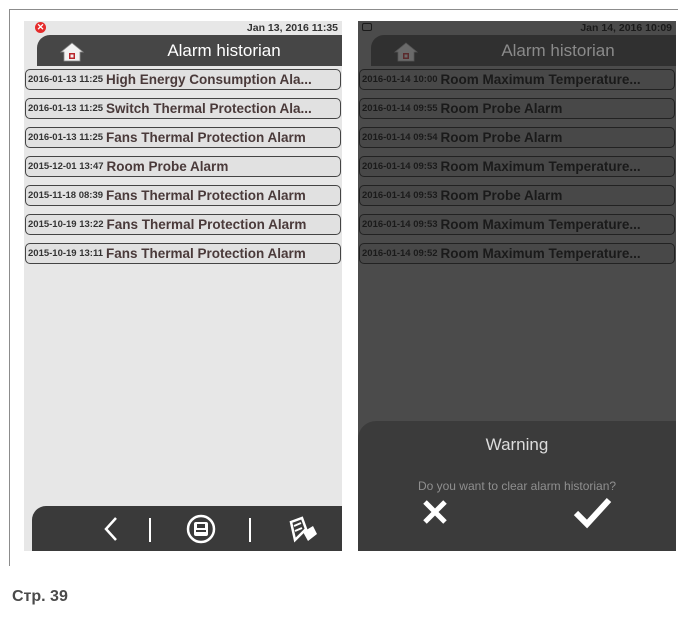  Describe the element at coordinates (435, 512) in the screenshot. I see `close-icon` at that location.